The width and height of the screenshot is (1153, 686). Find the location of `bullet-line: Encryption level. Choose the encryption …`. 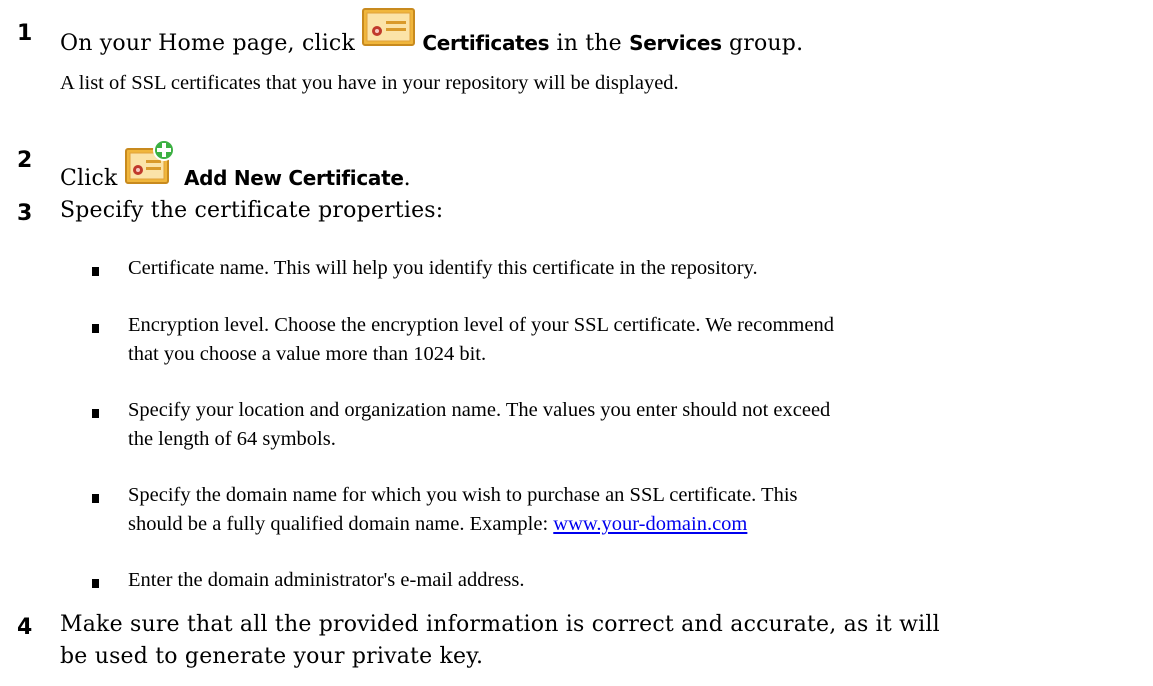

bullet-line: Encryption level. Choose the encryption … is located at coordinates (481, 325).